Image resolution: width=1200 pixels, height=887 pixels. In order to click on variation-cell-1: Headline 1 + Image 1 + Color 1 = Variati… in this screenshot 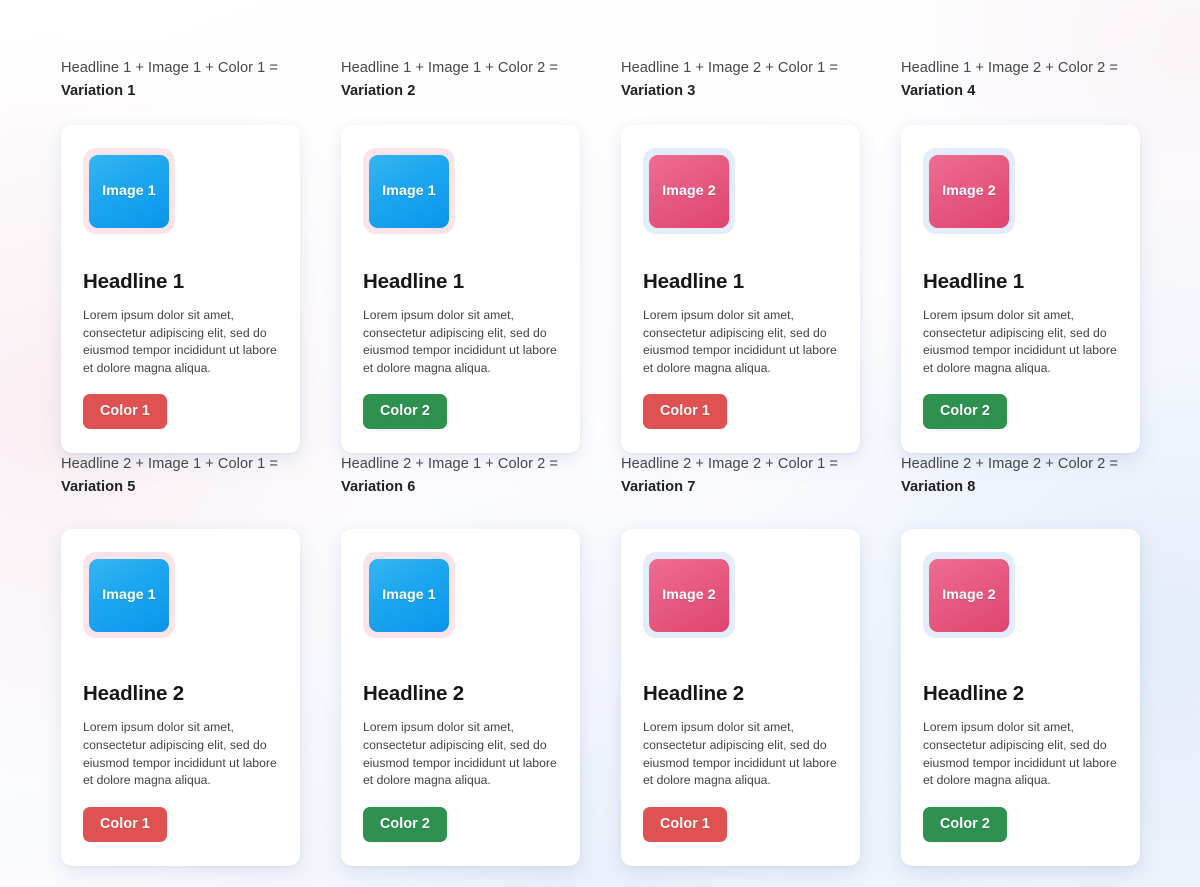, I will do `click(180, 255)`.